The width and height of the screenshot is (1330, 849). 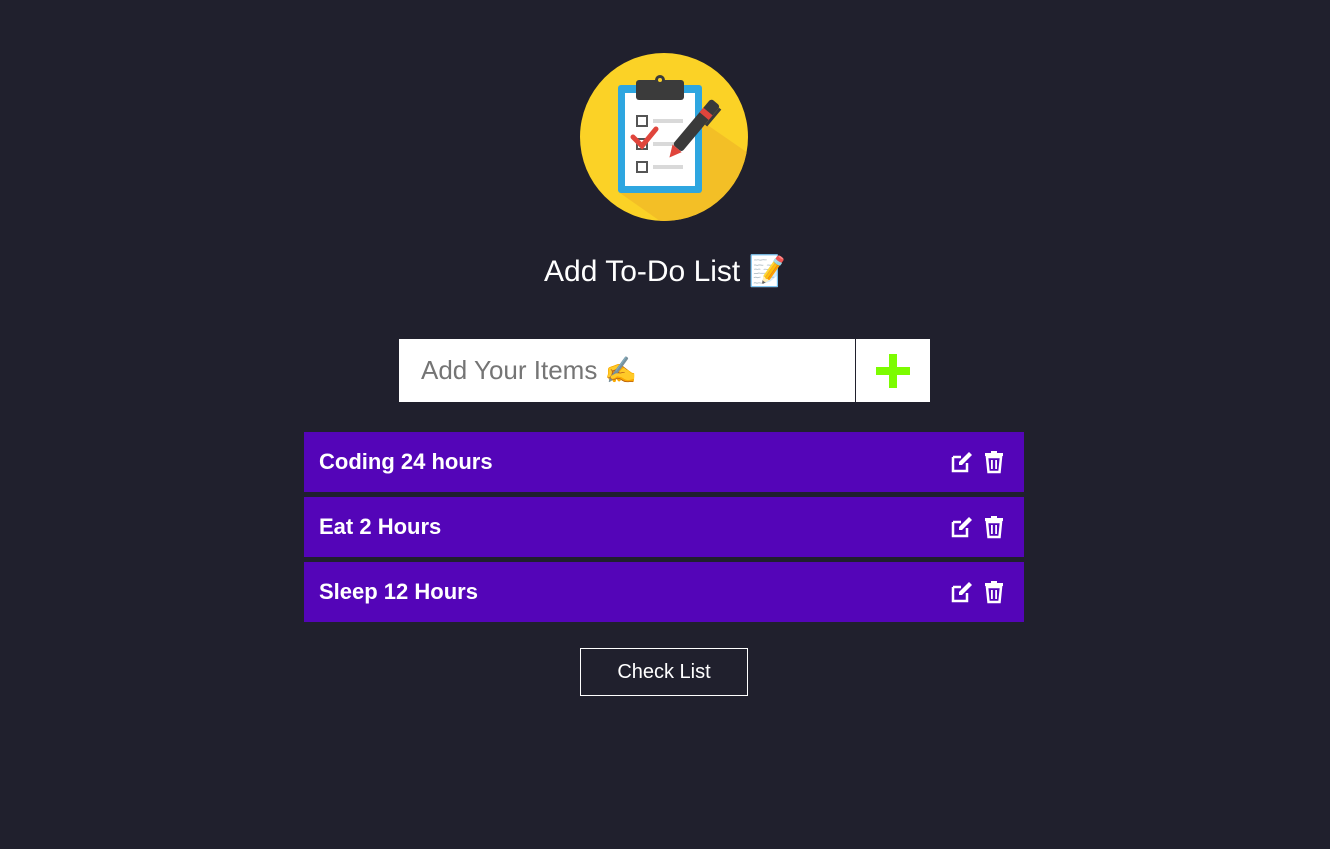 What do you see at coordinates (664, 592) in the screenshot?
I see `todo-item: Sleep 12 Hours` at bounding box center [664, 592].